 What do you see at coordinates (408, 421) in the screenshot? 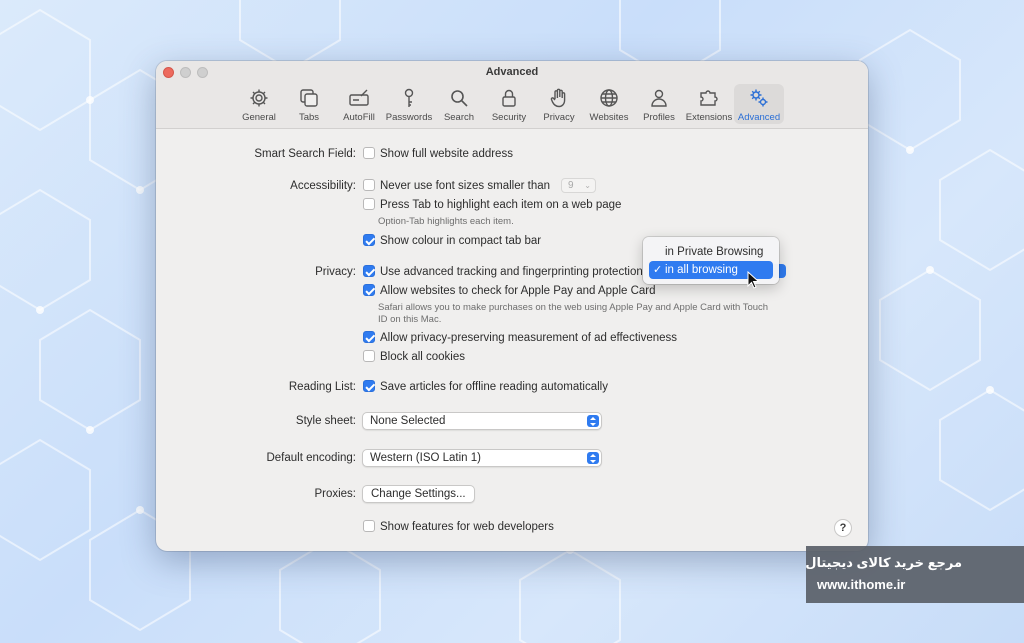
I see `style-sheet-value: None Selected` at bounding box center [408, 421].